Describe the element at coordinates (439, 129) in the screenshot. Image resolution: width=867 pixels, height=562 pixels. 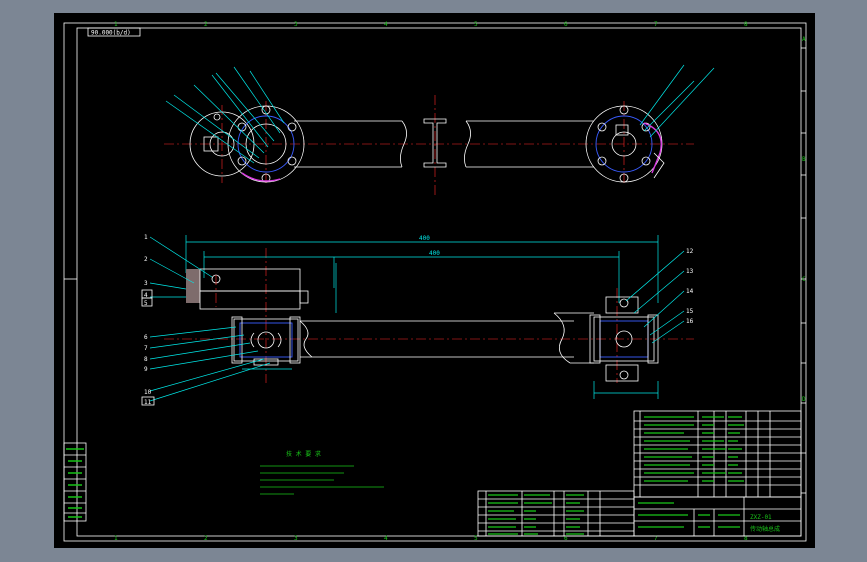
I see `top-view` at that location.